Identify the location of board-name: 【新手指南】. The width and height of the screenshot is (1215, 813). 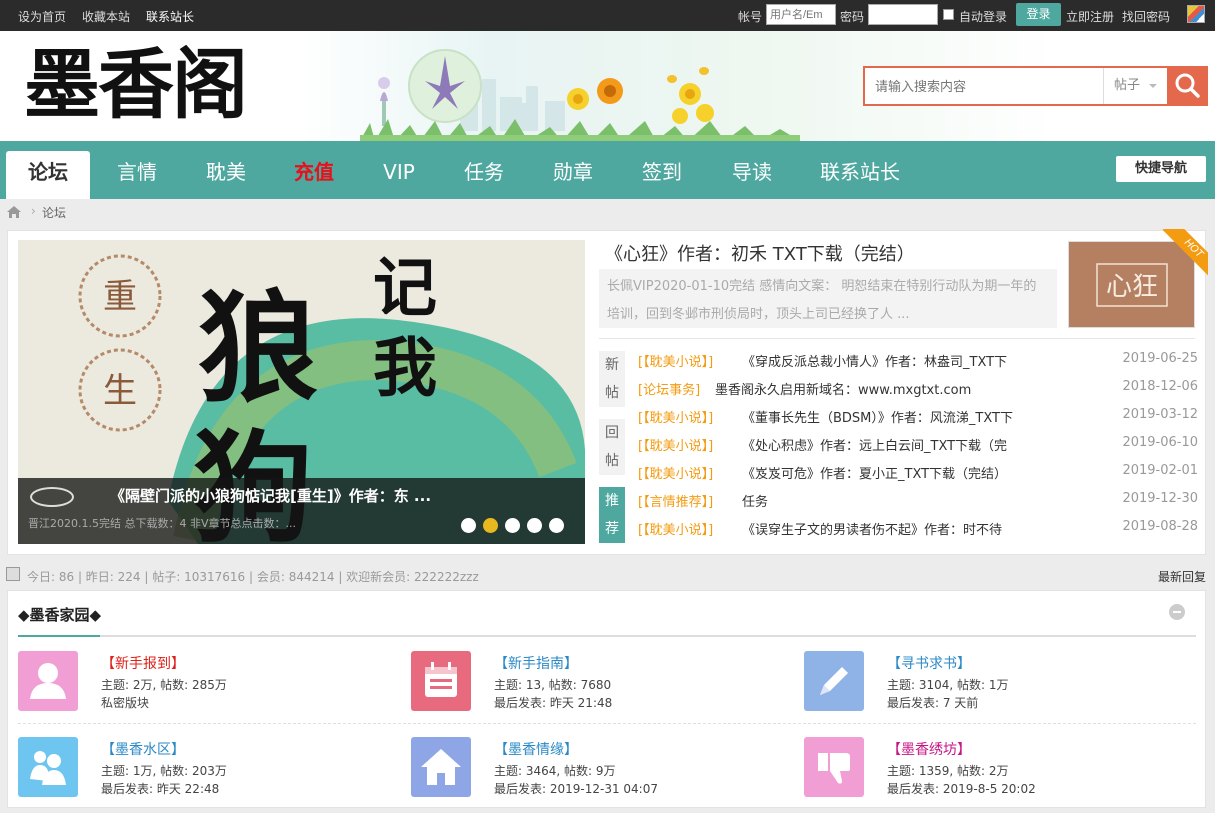
(536, 663).